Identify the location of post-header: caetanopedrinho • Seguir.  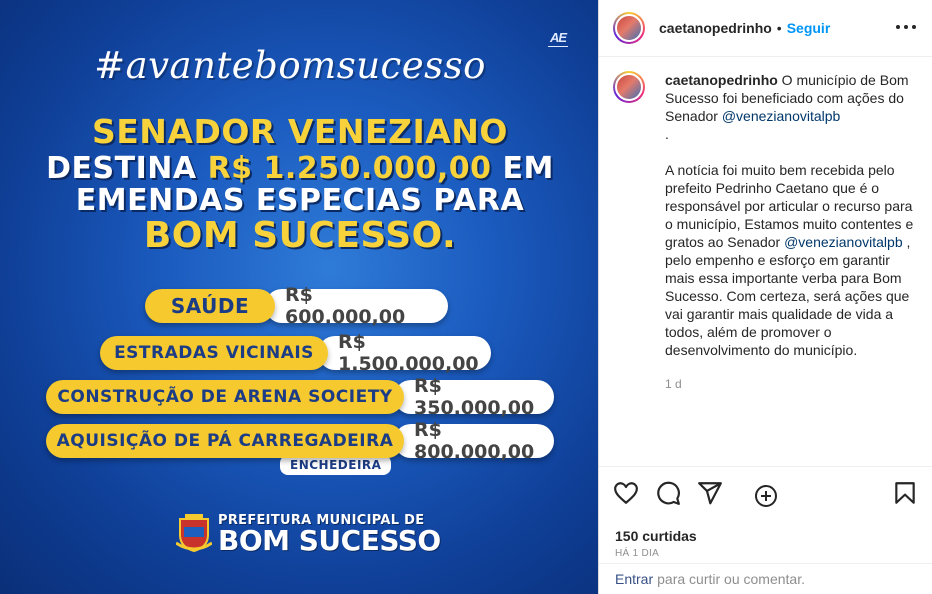
(765, 28).